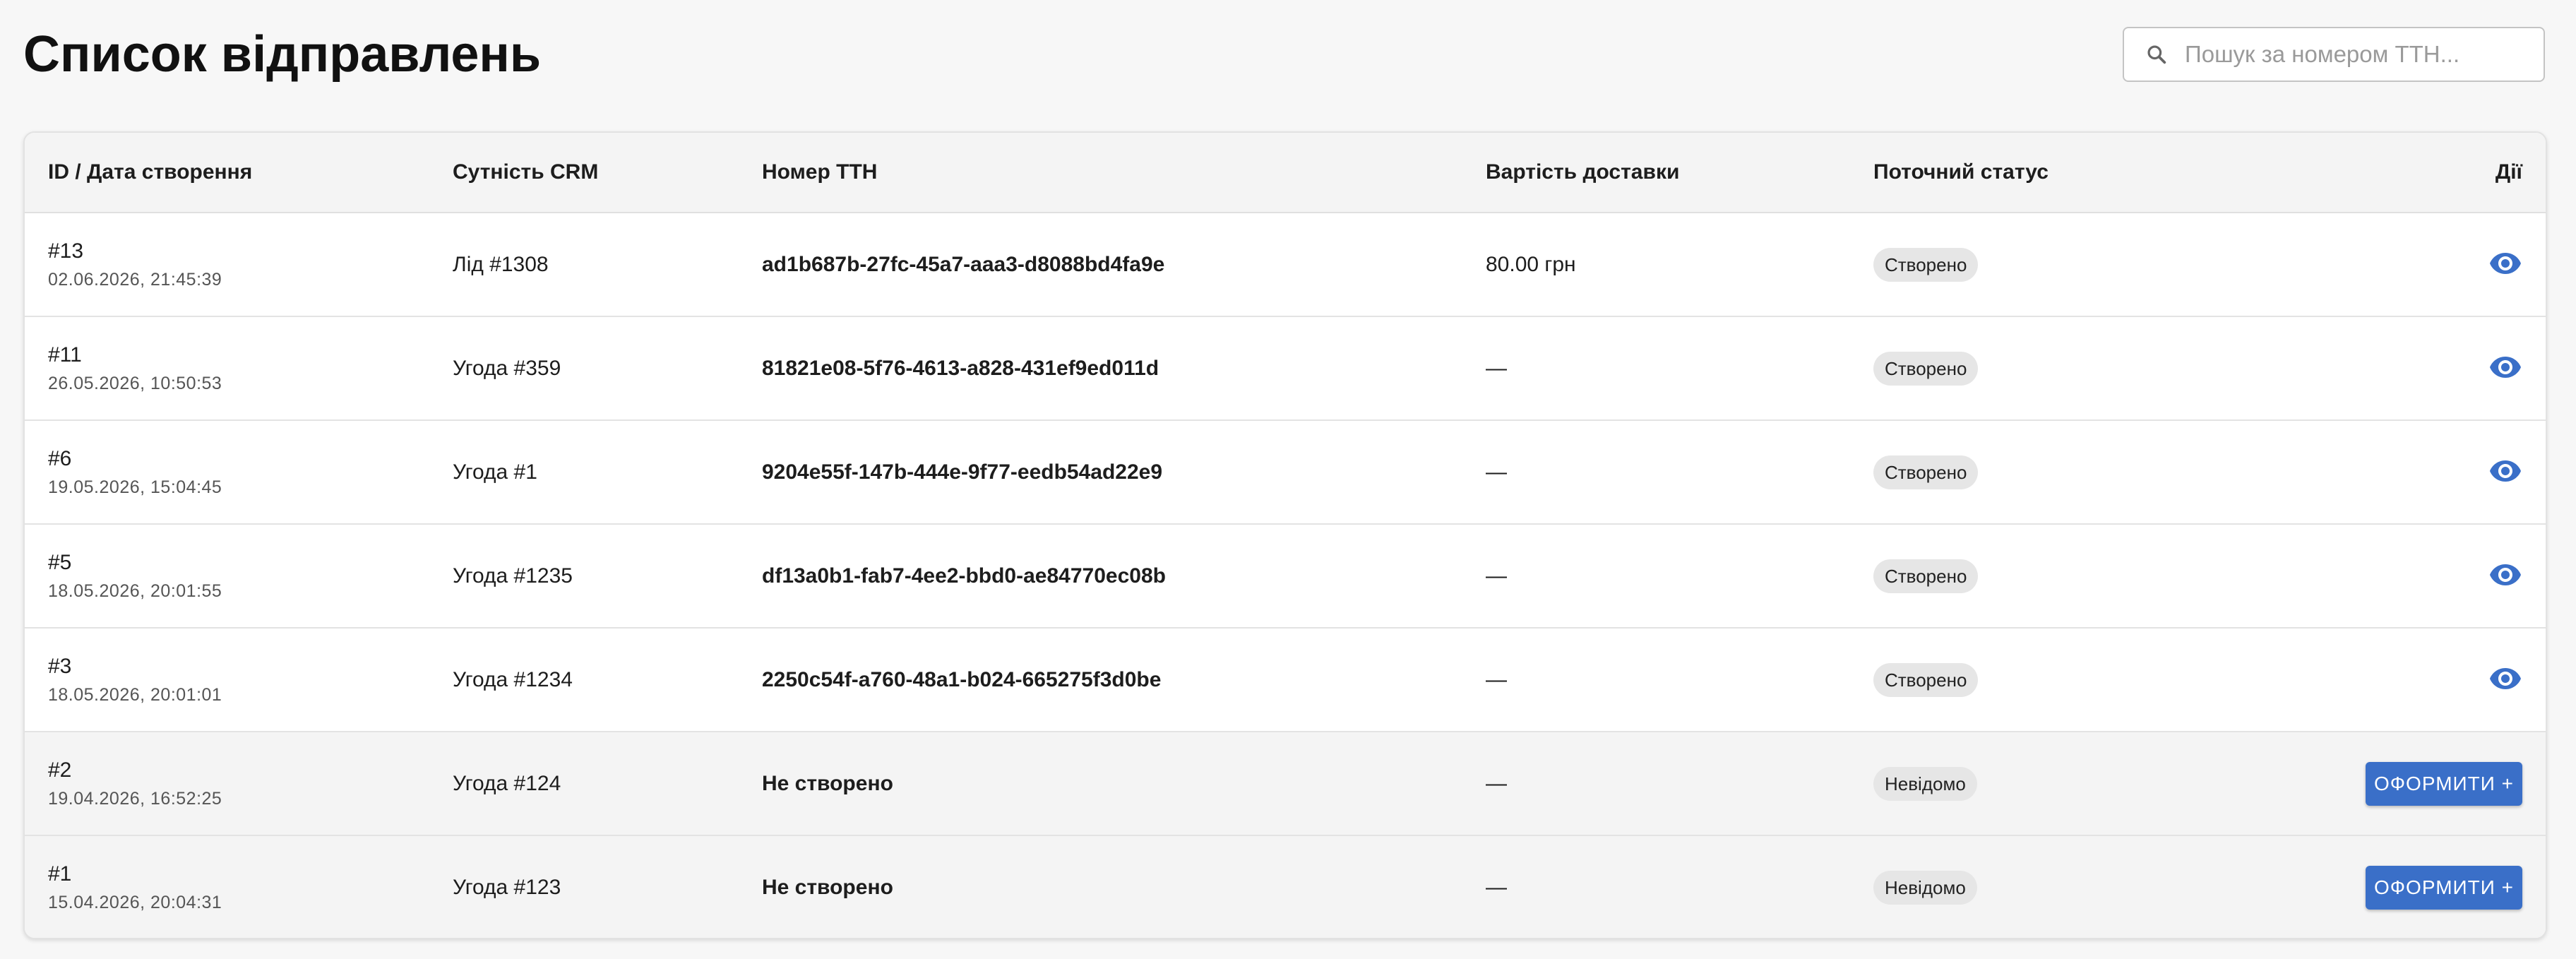 The image size is (2576, 959). Describe the element at coordinates (960, 368) in the screenshot. I see `row-ttn-number: 81821e08-5f76-4613-a828-431ef9ed011d` at that location.